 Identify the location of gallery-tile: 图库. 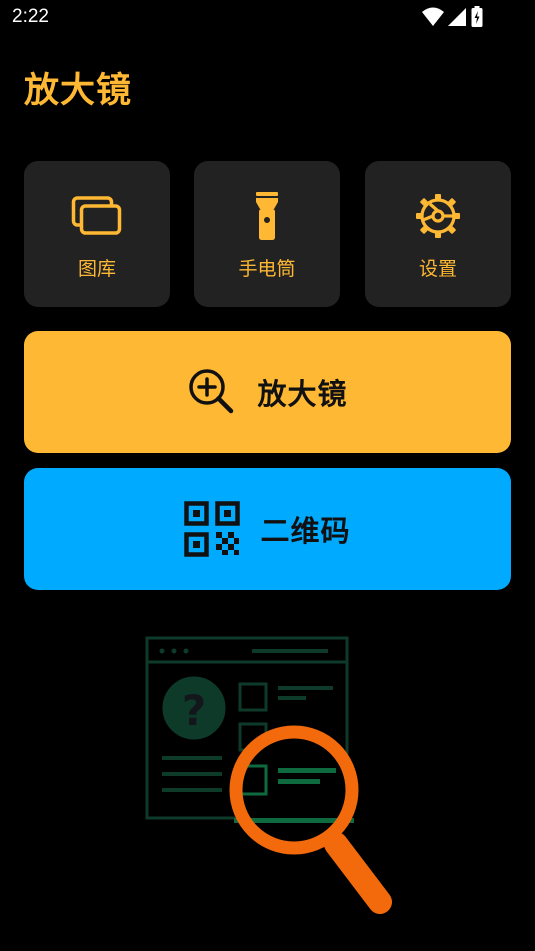
(97, 234).